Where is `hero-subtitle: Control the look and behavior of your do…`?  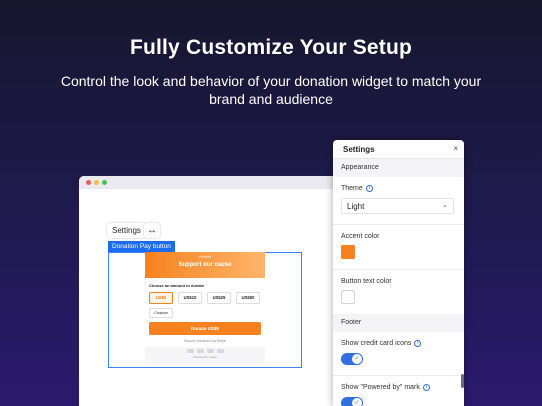 hero-subtitle: Control the look and behavior of your do… is located at coordinates (271, 90).